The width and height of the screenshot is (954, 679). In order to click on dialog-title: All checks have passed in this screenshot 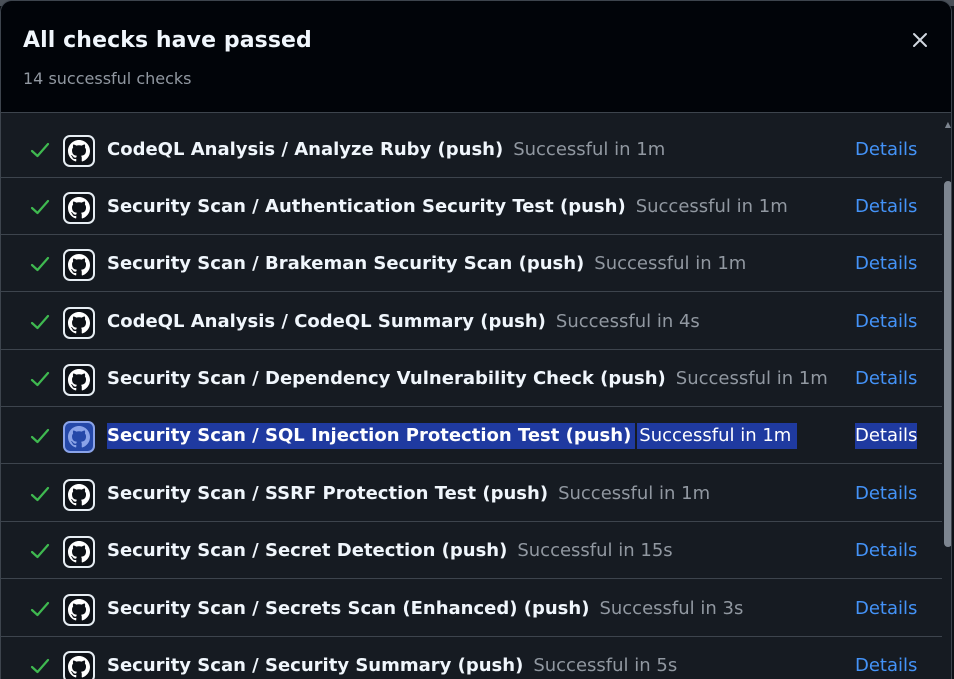, I will do `click(167, 40)`.